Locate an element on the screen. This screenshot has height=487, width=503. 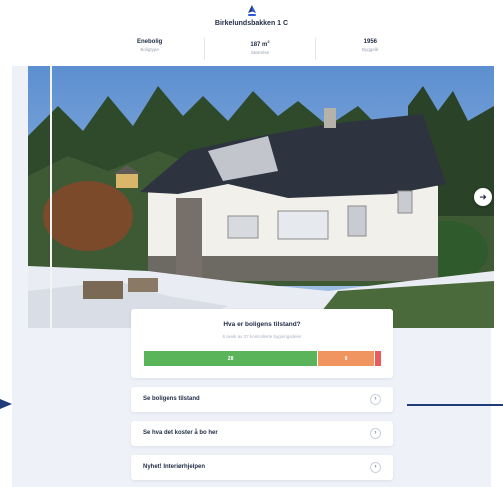
fact-size: 187 m2 Størrelse is located at coordinates (260, 49).